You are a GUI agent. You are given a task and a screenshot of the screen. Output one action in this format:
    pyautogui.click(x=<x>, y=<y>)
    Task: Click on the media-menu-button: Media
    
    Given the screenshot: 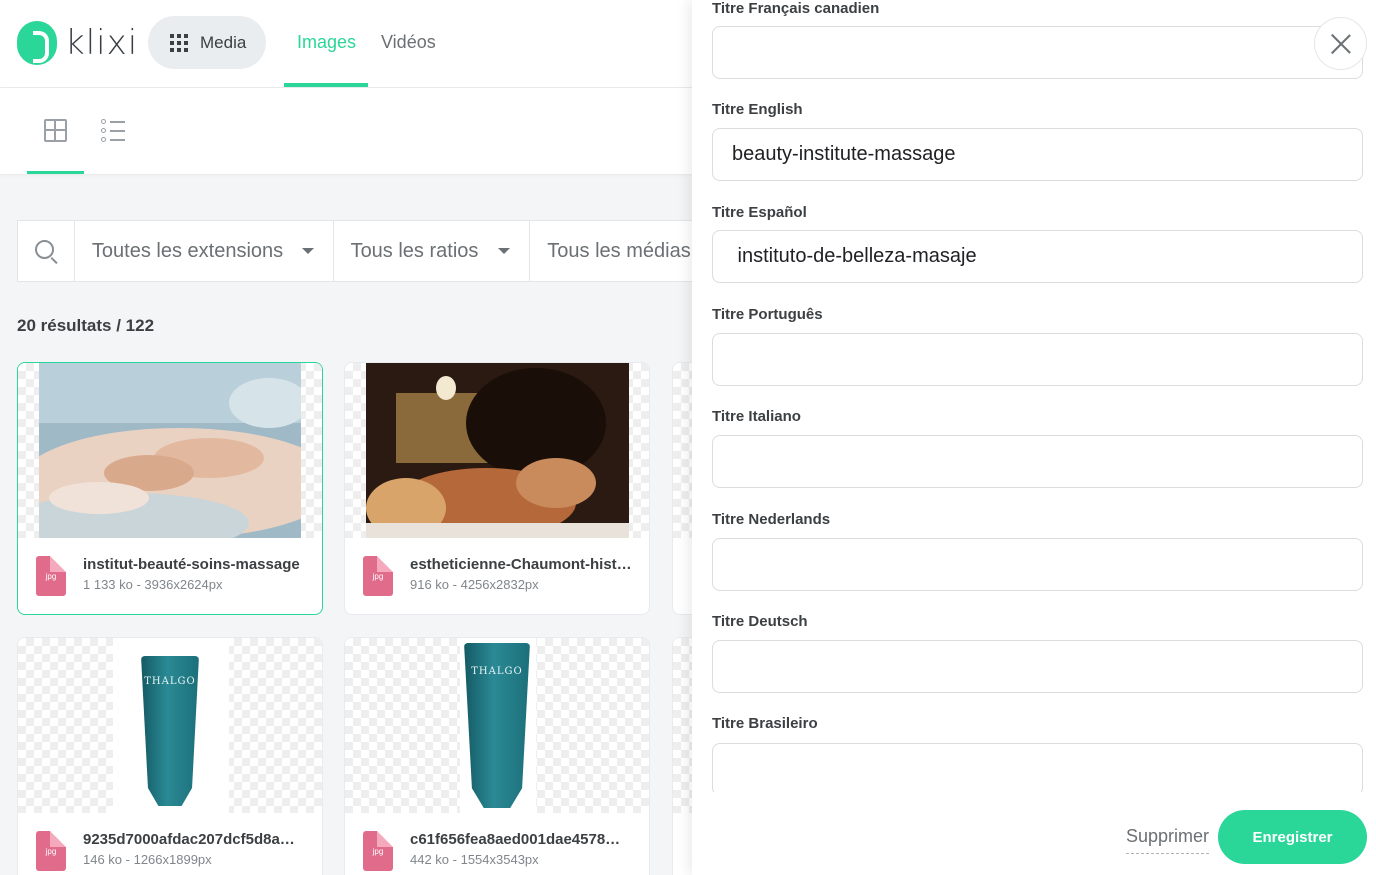 What is the action you would take?
    pyautogui.click(x=207, y=42)
    